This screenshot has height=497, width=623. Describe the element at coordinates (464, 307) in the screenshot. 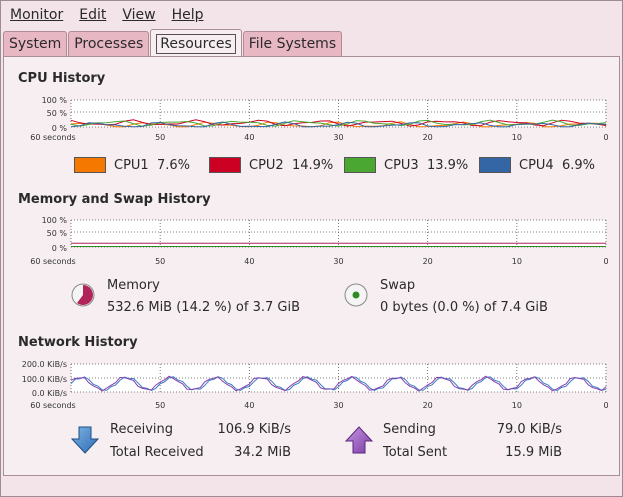

I see `swap-value: 0 bytes (0.0 %) of 7.4 GiB` at that location.